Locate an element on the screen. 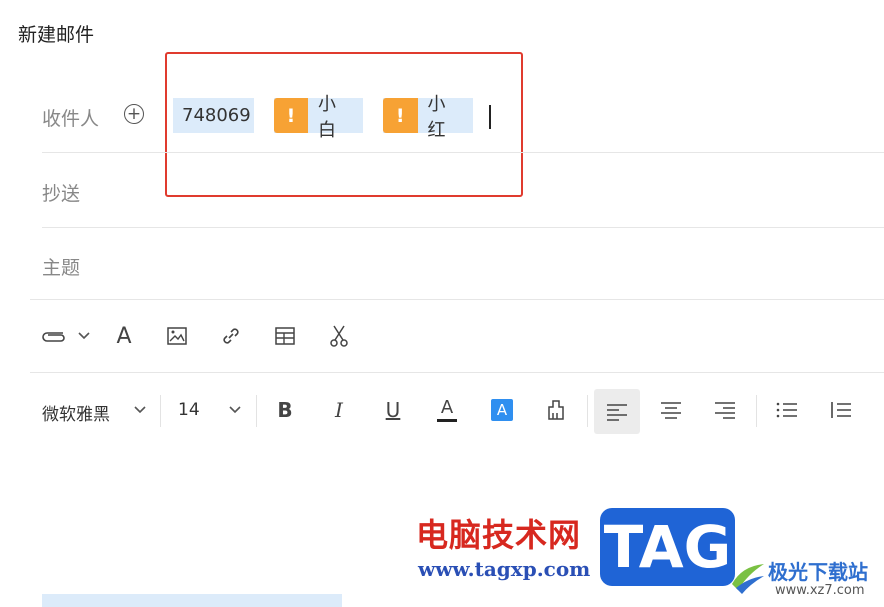  window-title: 新建邮件 is located at coordinates (56, 35).